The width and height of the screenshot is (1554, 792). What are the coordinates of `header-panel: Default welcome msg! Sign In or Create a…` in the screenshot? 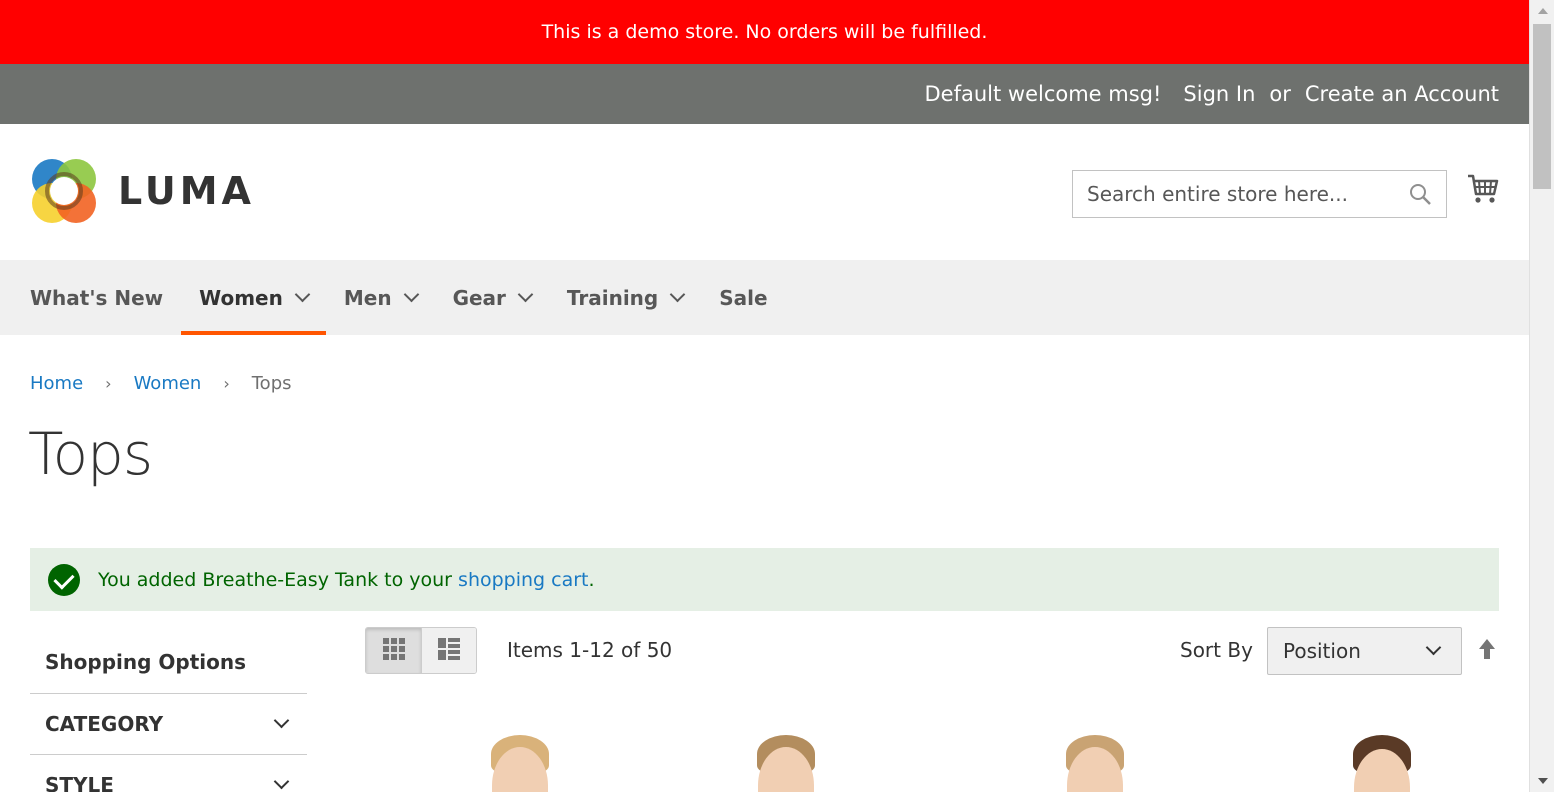 It's located at (764, 94).